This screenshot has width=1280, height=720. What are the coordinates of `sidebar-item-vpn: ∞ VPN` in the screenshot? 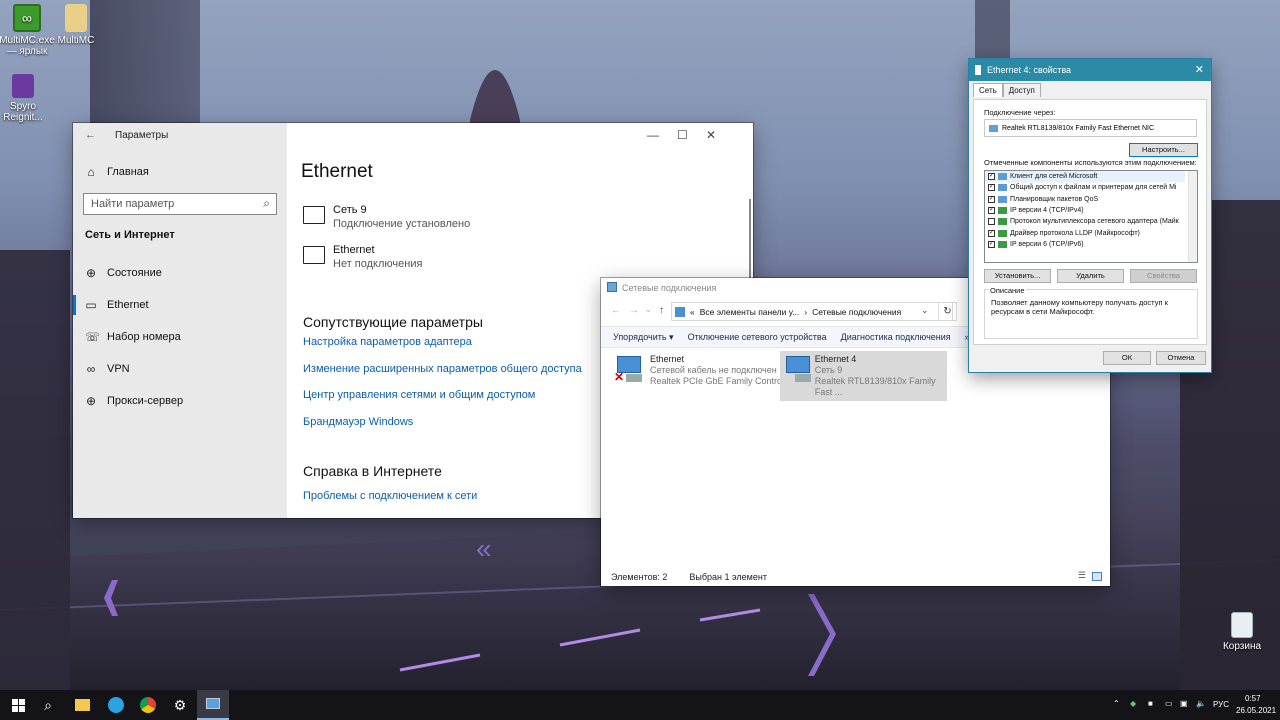 It's located at (107, 369).